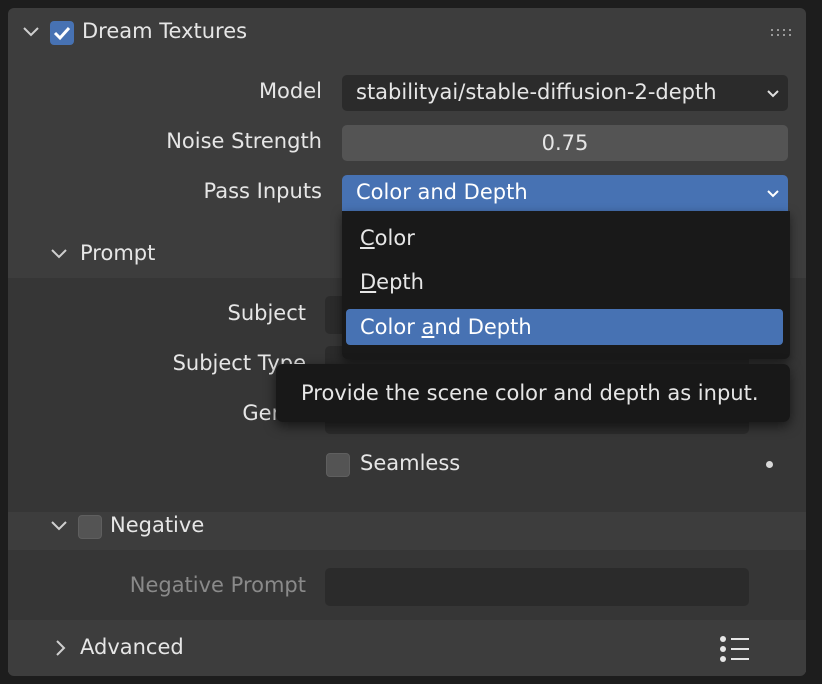 This screenshot has width=822, height=684. What do you see at coordinates (537, 587) in the screenshot?
I see `negative-prompt-input` at bounding box center [537, 587].